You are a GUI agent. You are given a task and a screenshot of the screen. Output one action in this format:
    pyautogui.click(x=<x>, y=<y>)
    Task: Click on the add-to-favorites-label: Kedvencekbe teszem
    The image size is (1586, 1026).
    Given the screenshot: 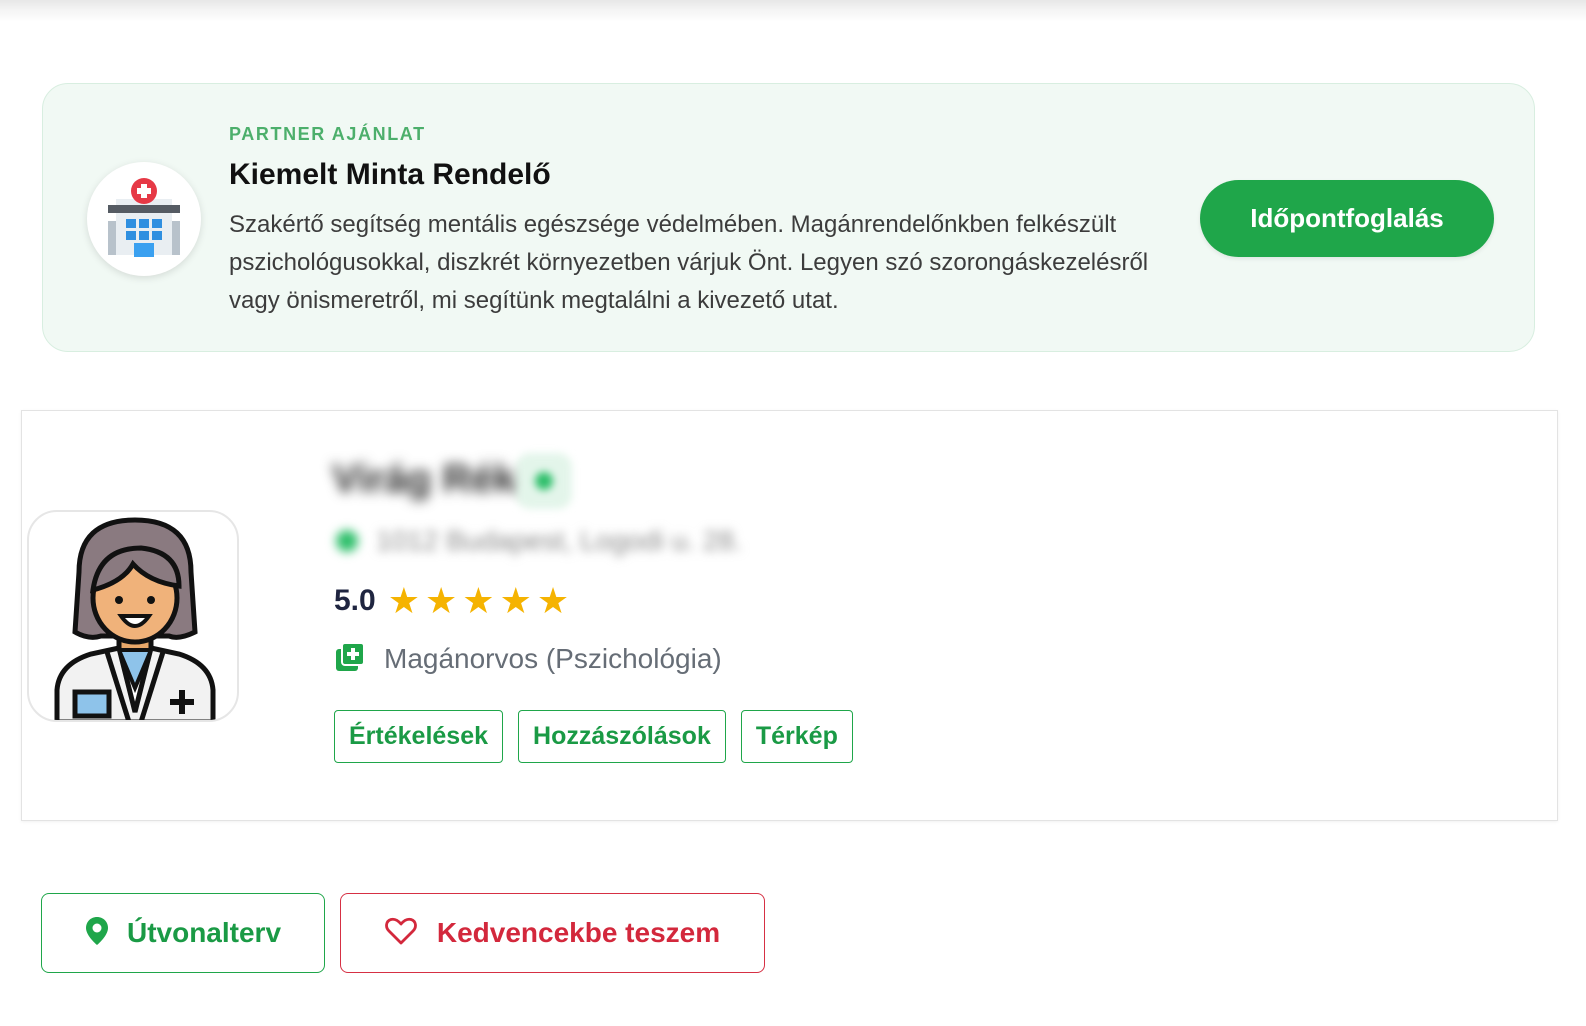 What is the action you would take?
    pyautogui.click(x=578, y=932)
    